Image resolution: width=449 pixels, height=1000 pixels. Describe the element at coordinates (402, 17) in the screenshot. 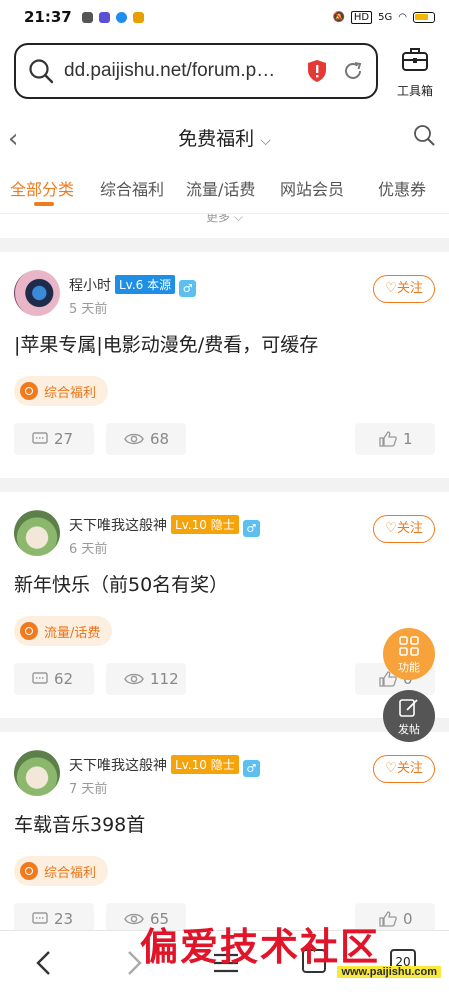

I see `wifi-icon: ◠` at that location.